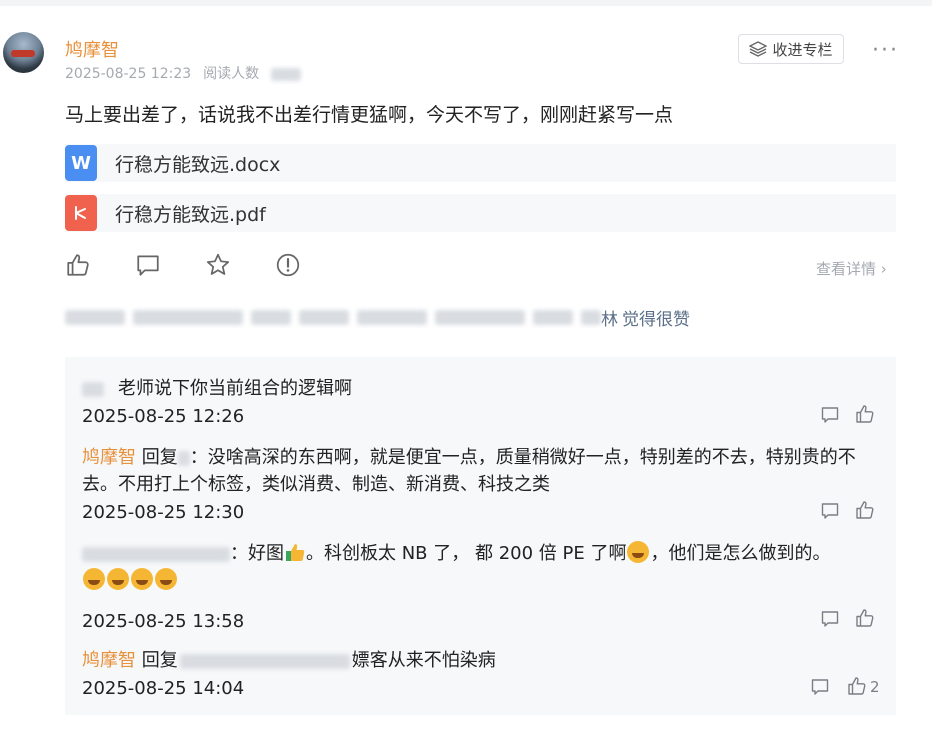 The image size is (932, 742). Describe the element at coordinates (802, 49) in the screenshot. I see `collect-label: 收进专栏` at that location.